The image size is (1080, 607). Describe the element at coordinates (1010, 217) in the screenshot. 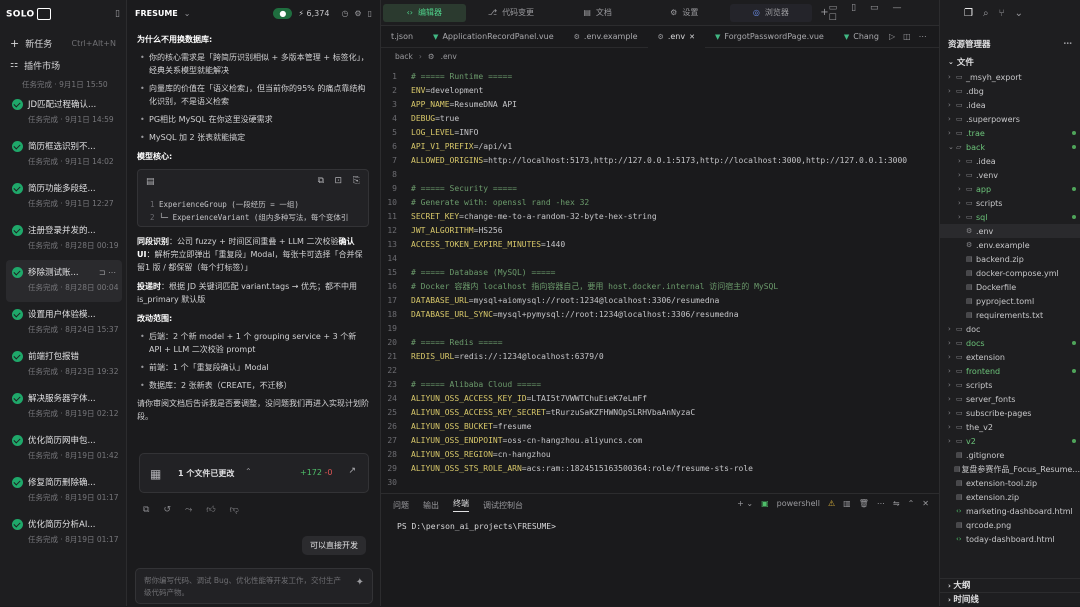

I see `tree-item: › ▭ sql` at that location.